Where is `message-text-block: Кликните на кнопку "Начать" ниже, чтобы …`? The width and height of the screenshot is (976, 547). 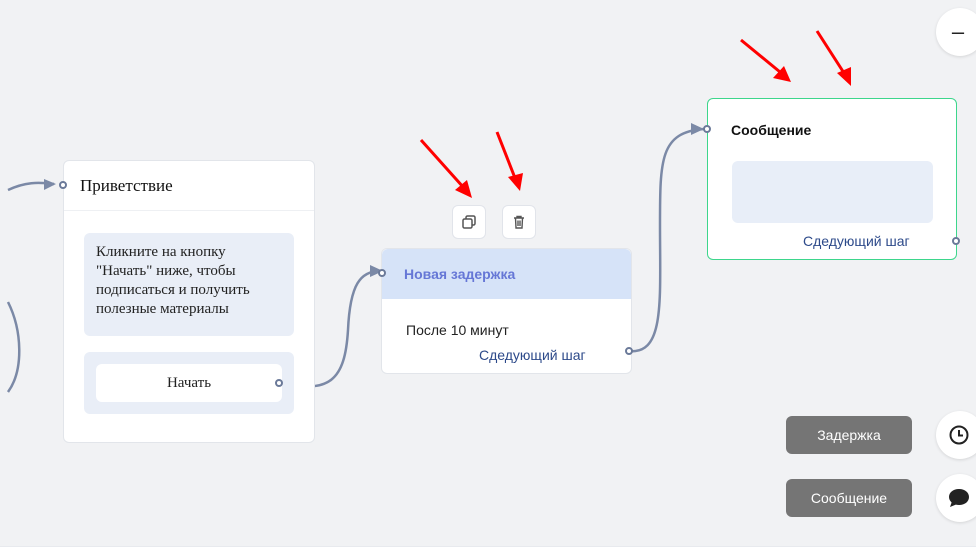 message-text-block: Кликните на кнопку "Начать" ниже, чтобы … is located at coordinates (189, 284).